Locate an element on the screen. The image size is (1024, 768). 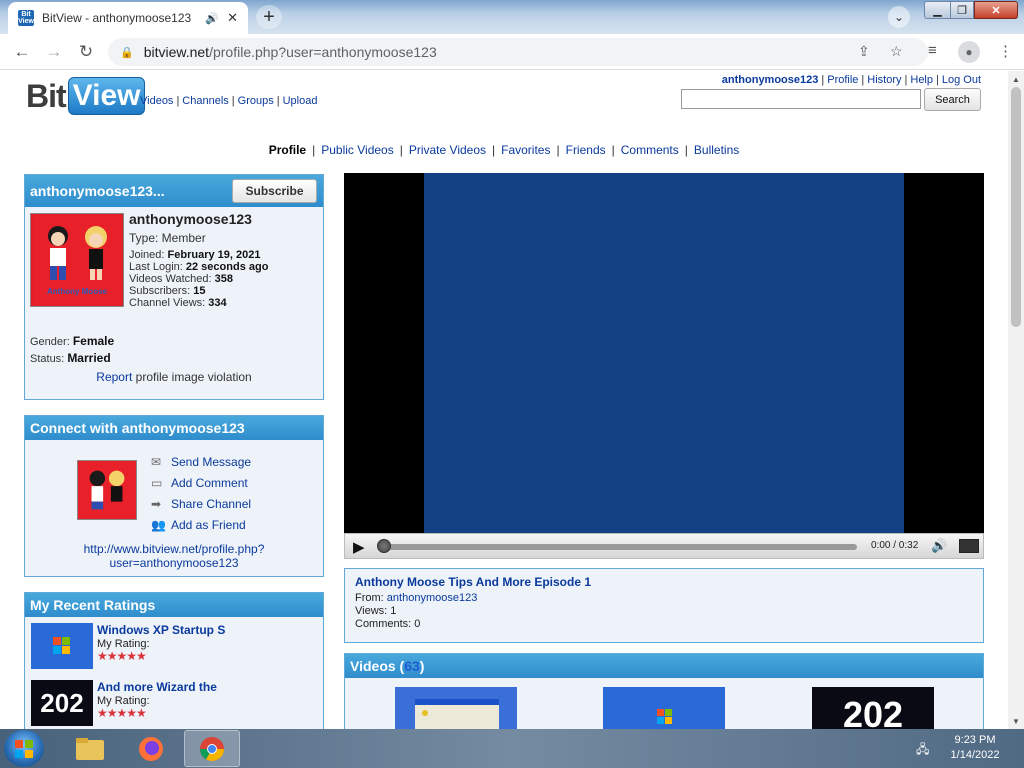
logo-bit-text: Bit is located at coordinates (46, 95).